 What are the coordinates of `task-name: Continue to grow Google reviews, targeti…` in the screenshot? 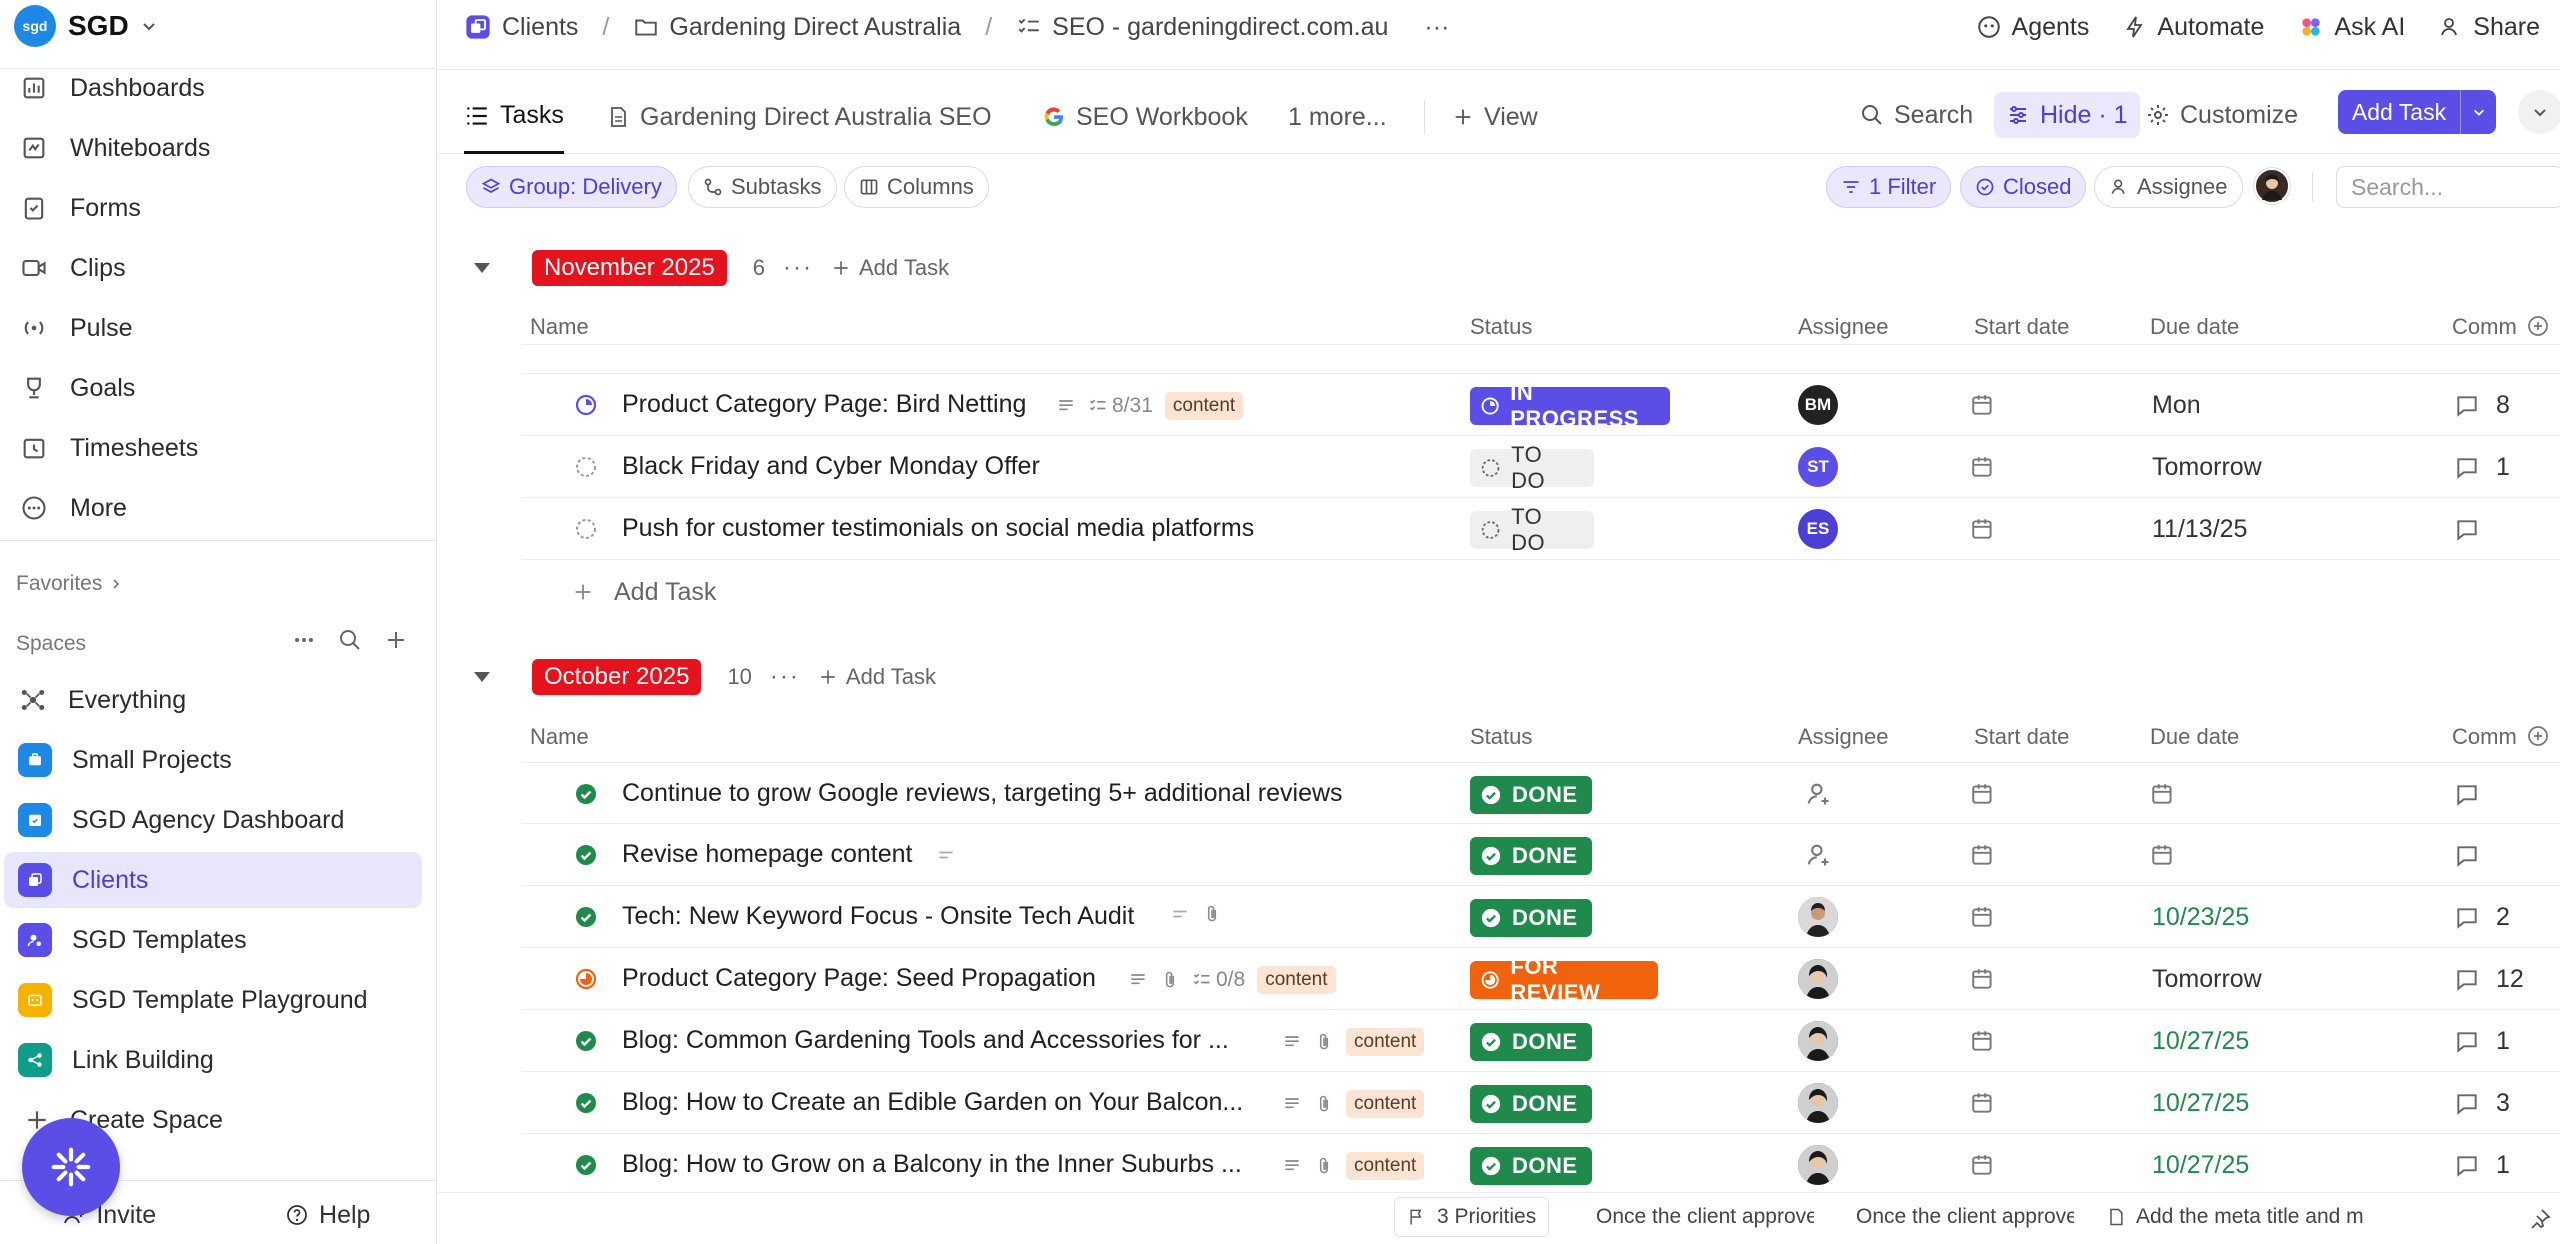 It's located at (982, 793).